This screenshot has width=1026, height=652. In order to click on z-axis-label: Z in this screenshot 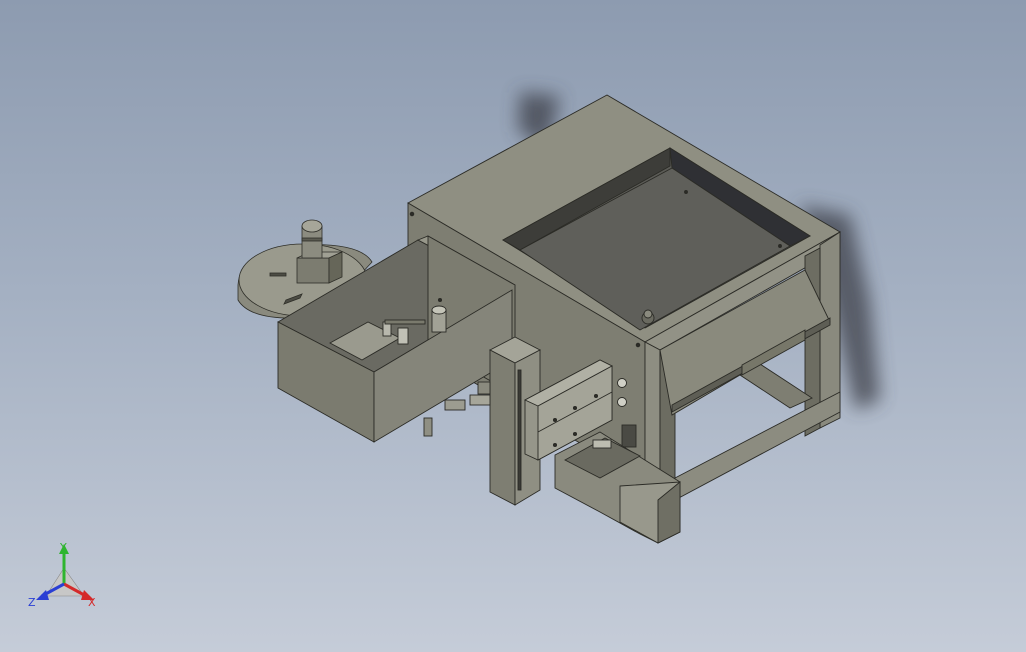, I will do `click(32, 602)`.